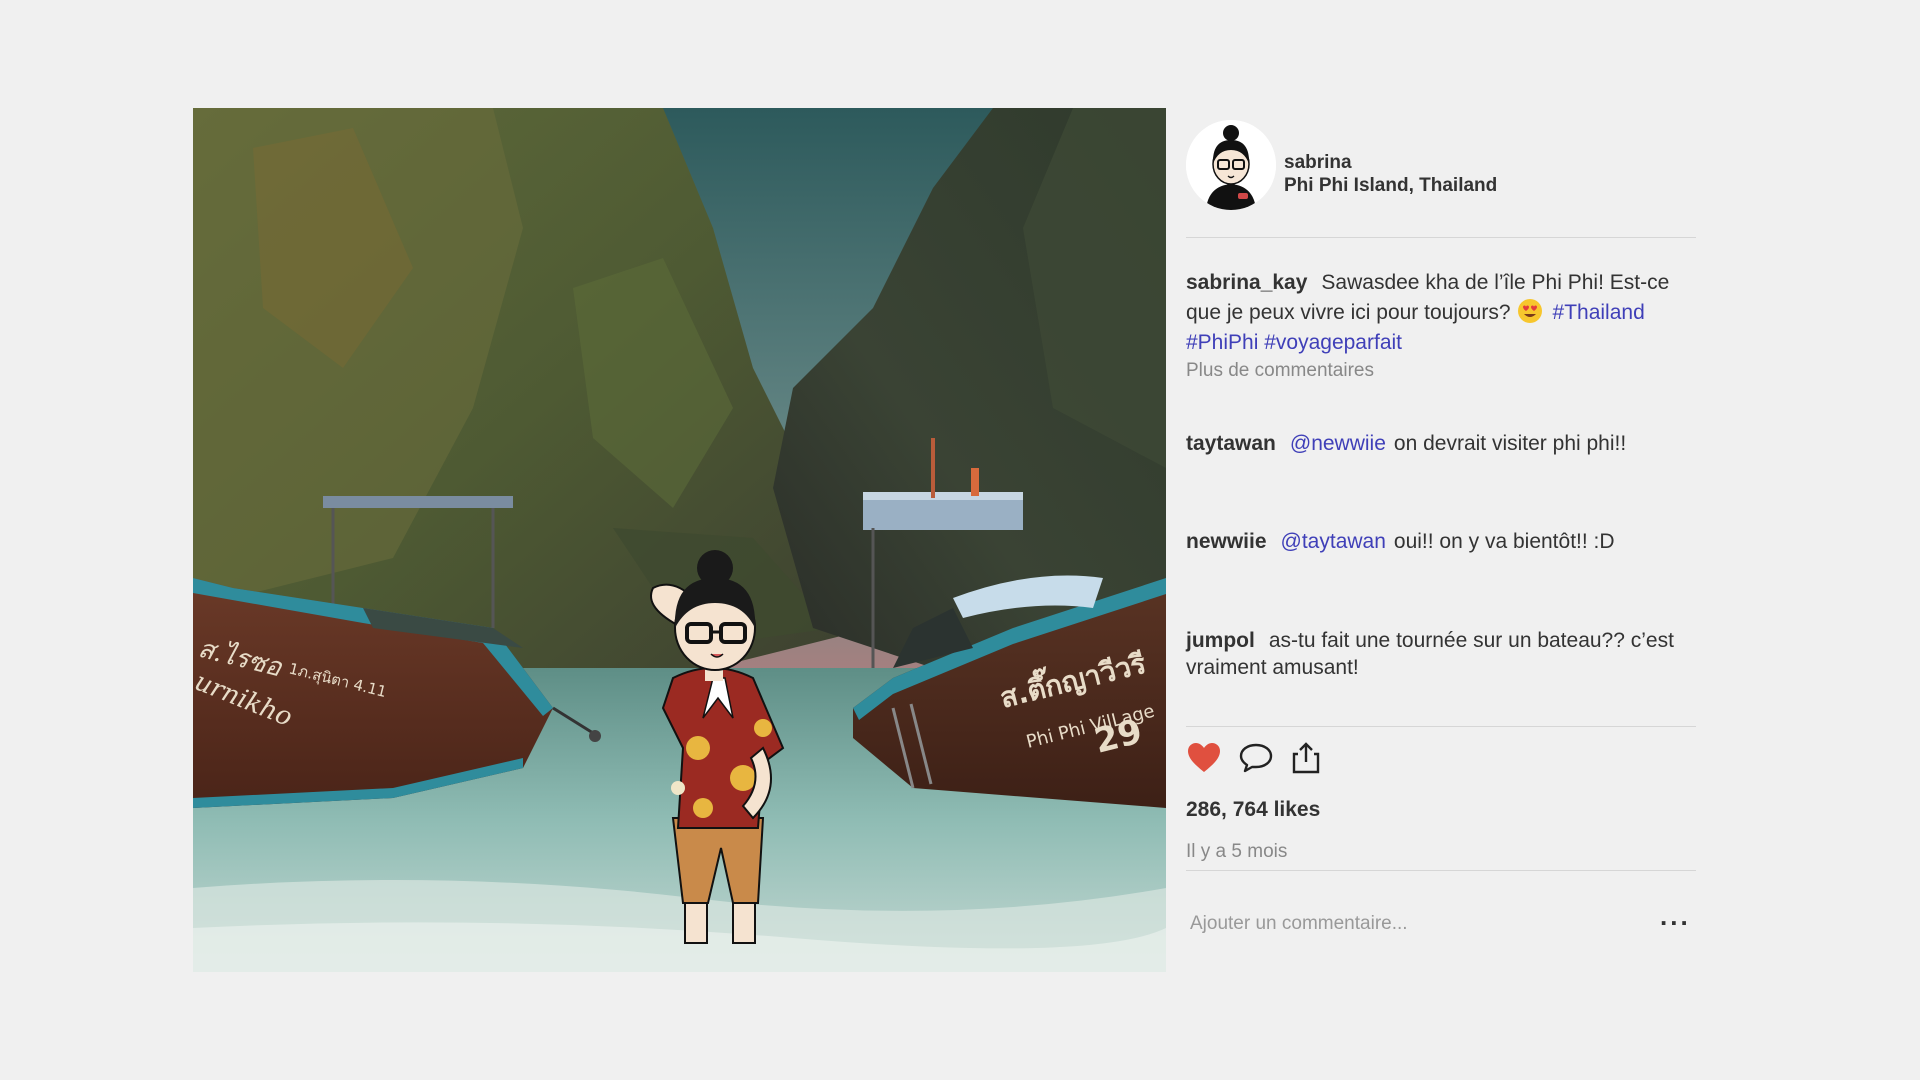  What do you see at coordinates (1226, 541) in the screenshot?
I see `comment-username: newwiie` at bounding box center [1226, 541].